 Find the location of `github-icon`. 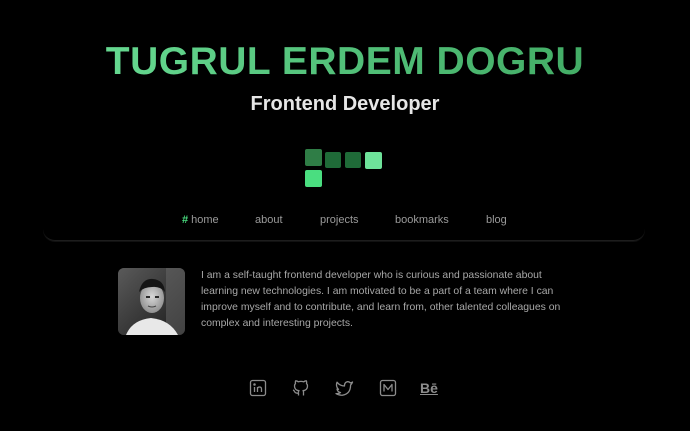

github-icon is located at coordinates (301, 388).